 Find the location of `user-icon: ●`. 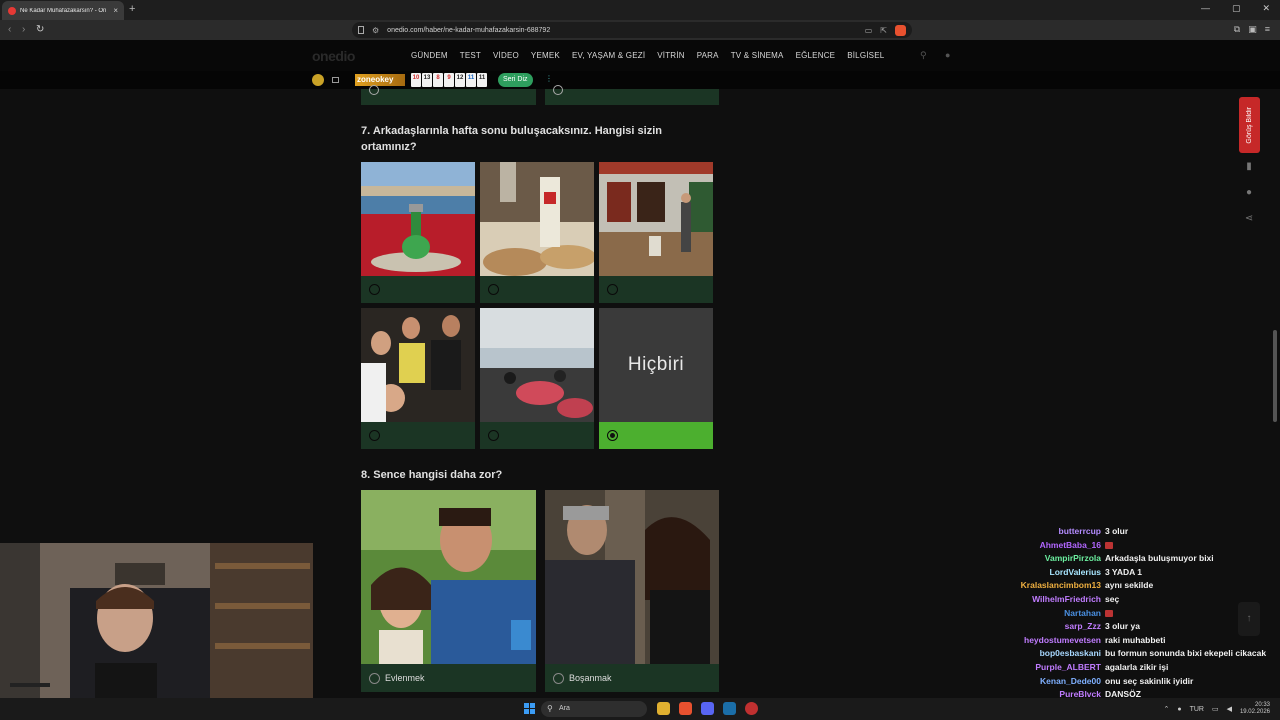

user-icon: ● is located at coordinates (947, 55).